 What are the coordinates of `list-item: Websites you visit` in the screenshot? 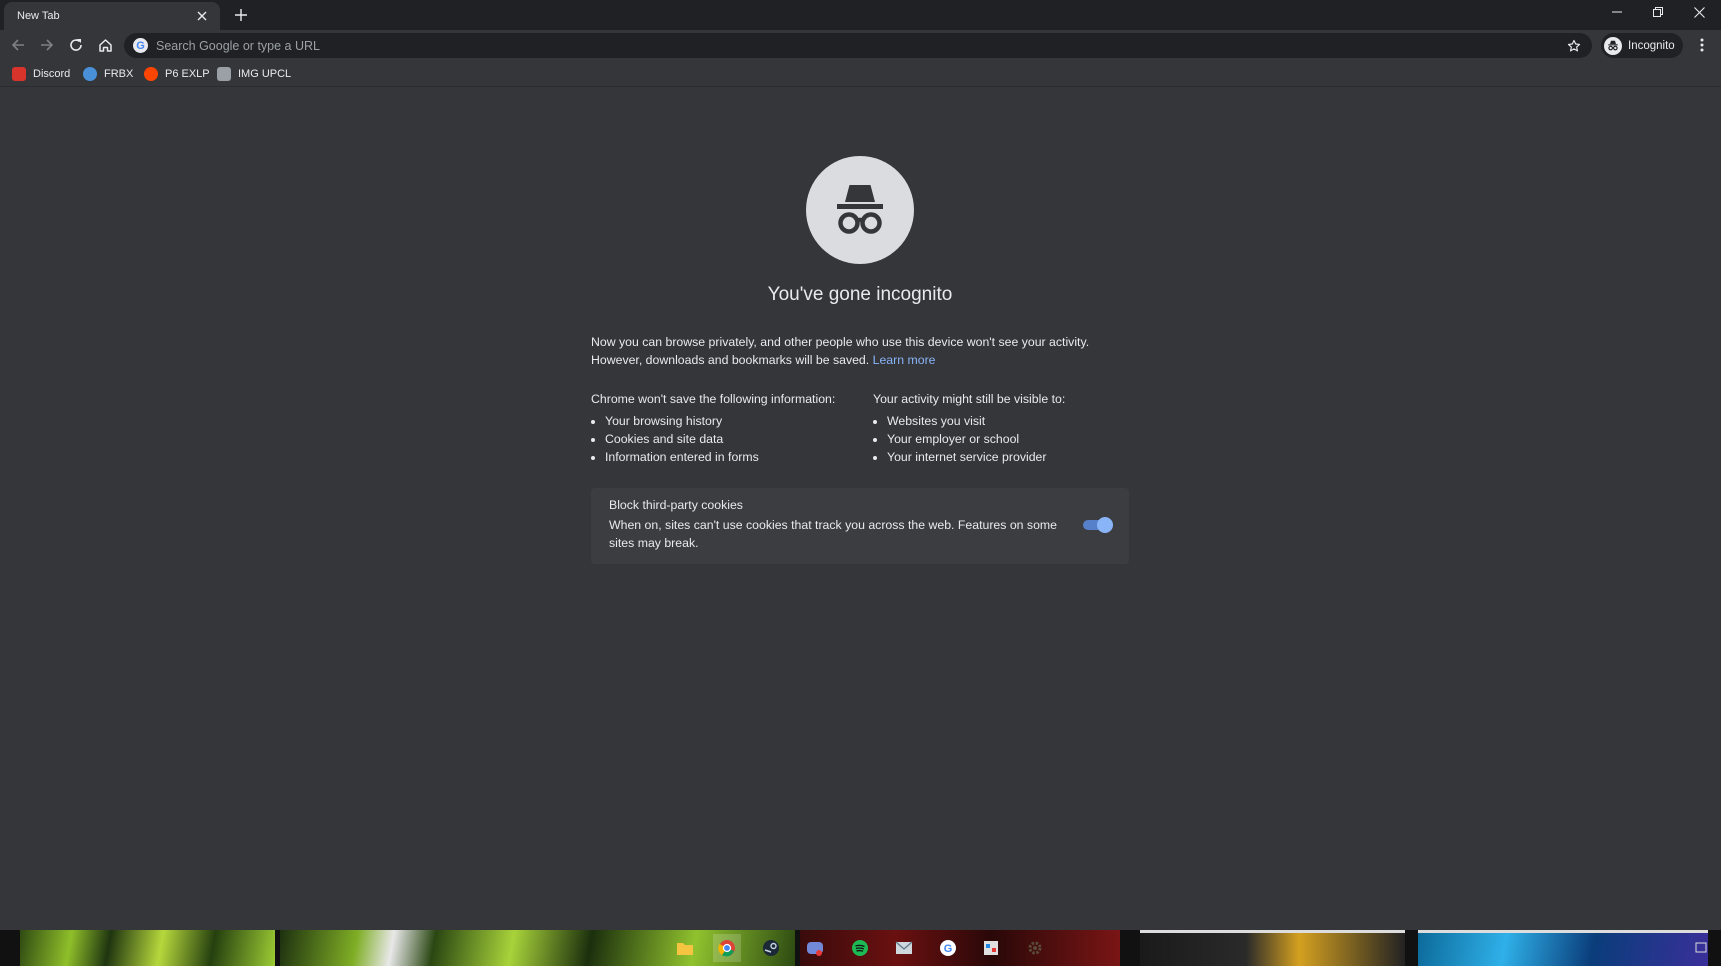 It's located at (1015, 421).